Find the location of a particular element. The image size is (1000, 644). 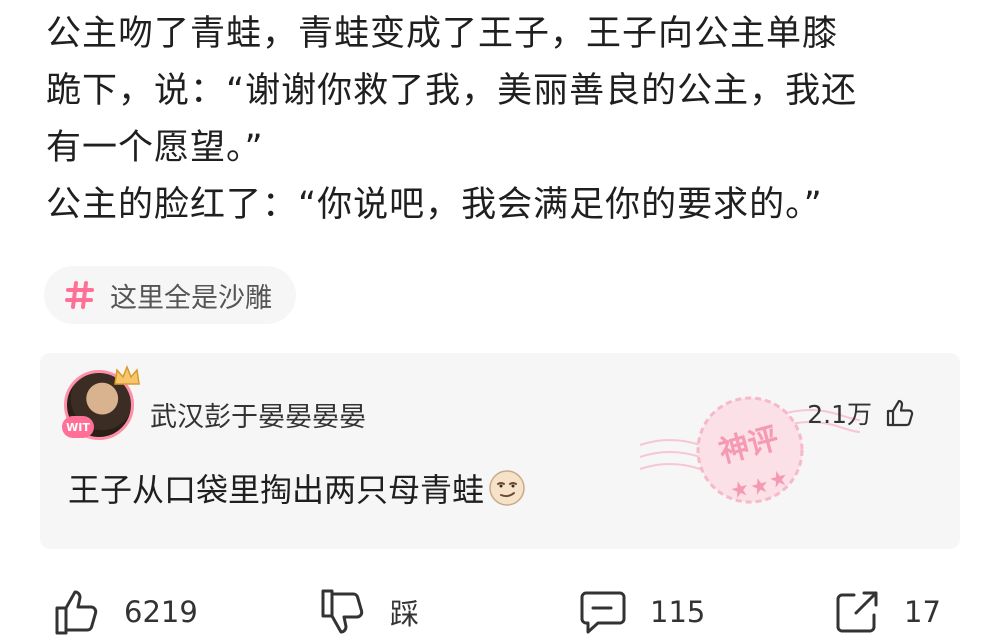

comment-button: 115 is located at coordinates (641, 612).